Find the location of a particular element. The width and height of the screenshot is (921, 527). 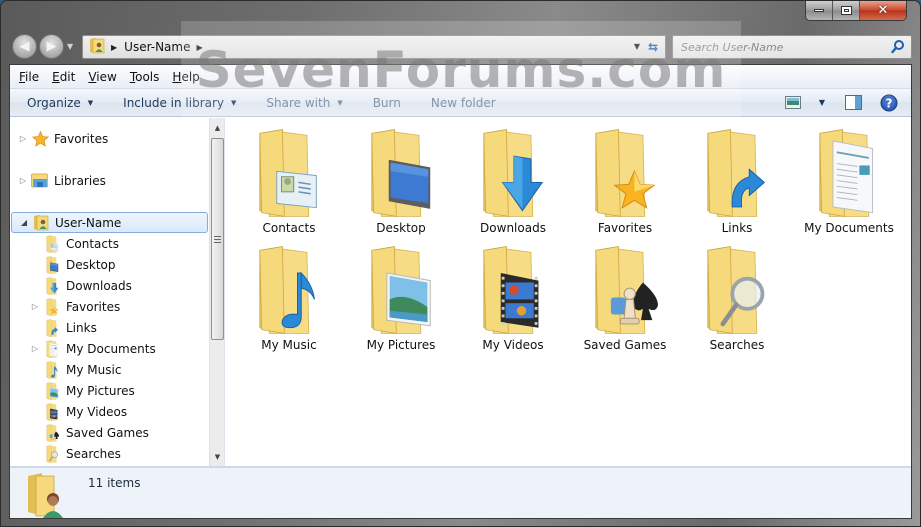

menu-help: Help is located at coordinates (185, 77).